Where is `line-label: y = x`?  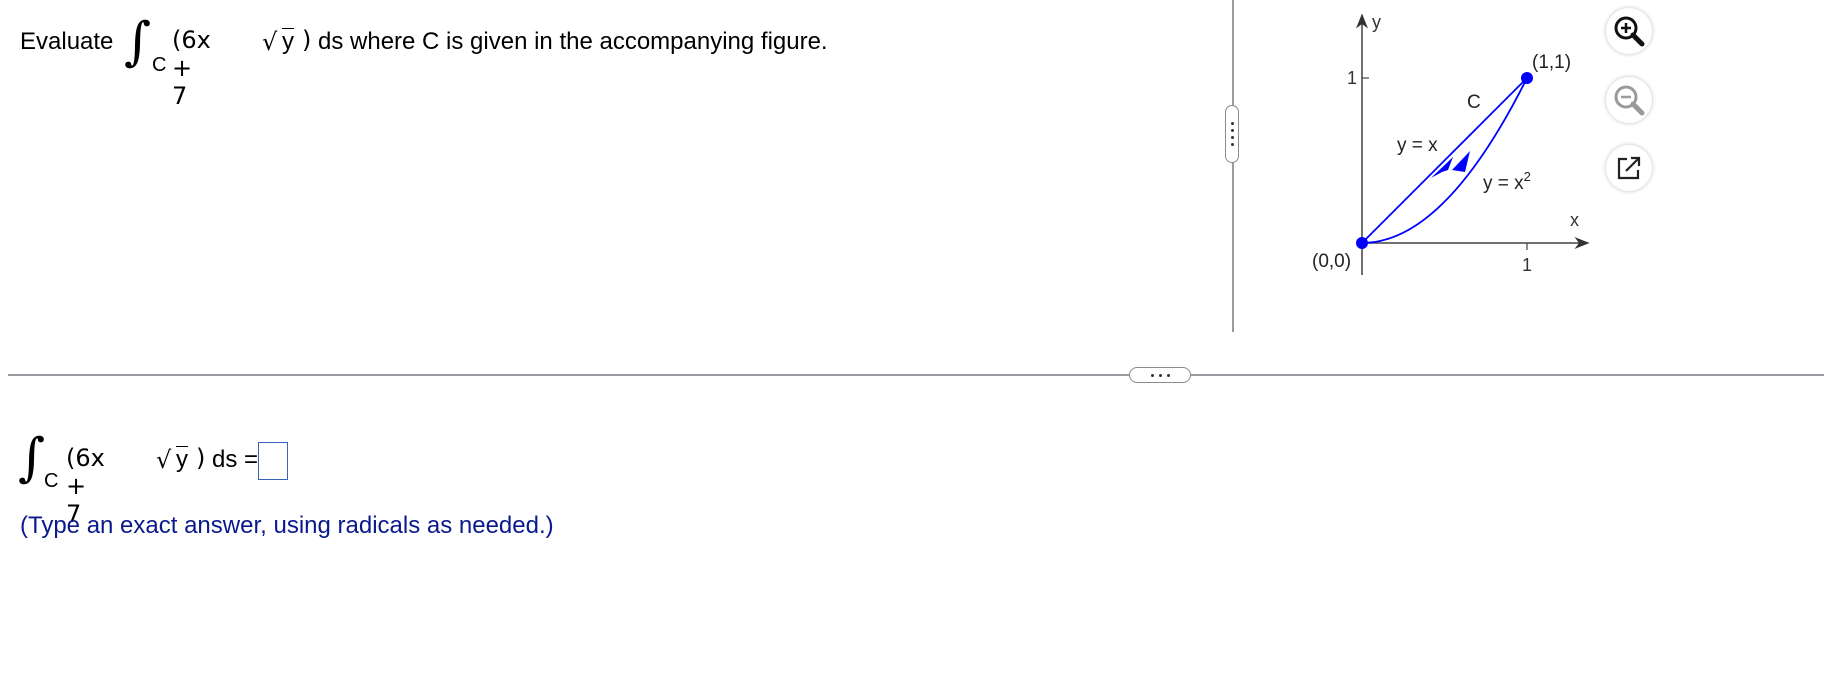
line-label: y = x is located at coordinates (1417, 145).